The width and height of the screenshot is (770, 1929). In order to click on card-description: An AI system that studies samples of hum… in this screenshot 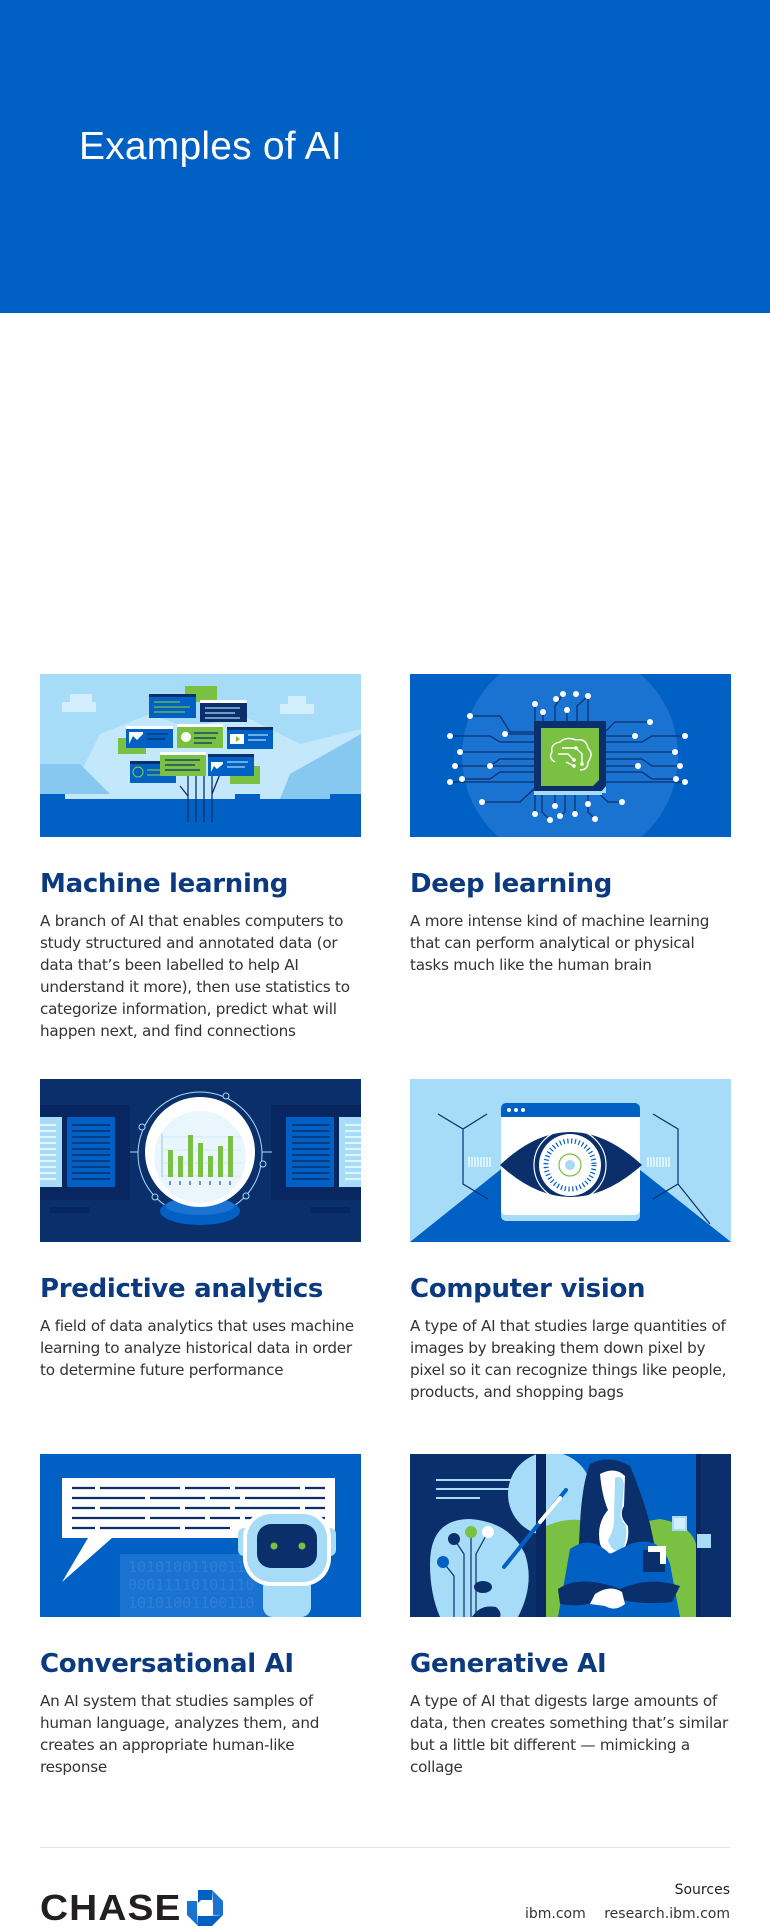, I will do `click(180, 1734)`.